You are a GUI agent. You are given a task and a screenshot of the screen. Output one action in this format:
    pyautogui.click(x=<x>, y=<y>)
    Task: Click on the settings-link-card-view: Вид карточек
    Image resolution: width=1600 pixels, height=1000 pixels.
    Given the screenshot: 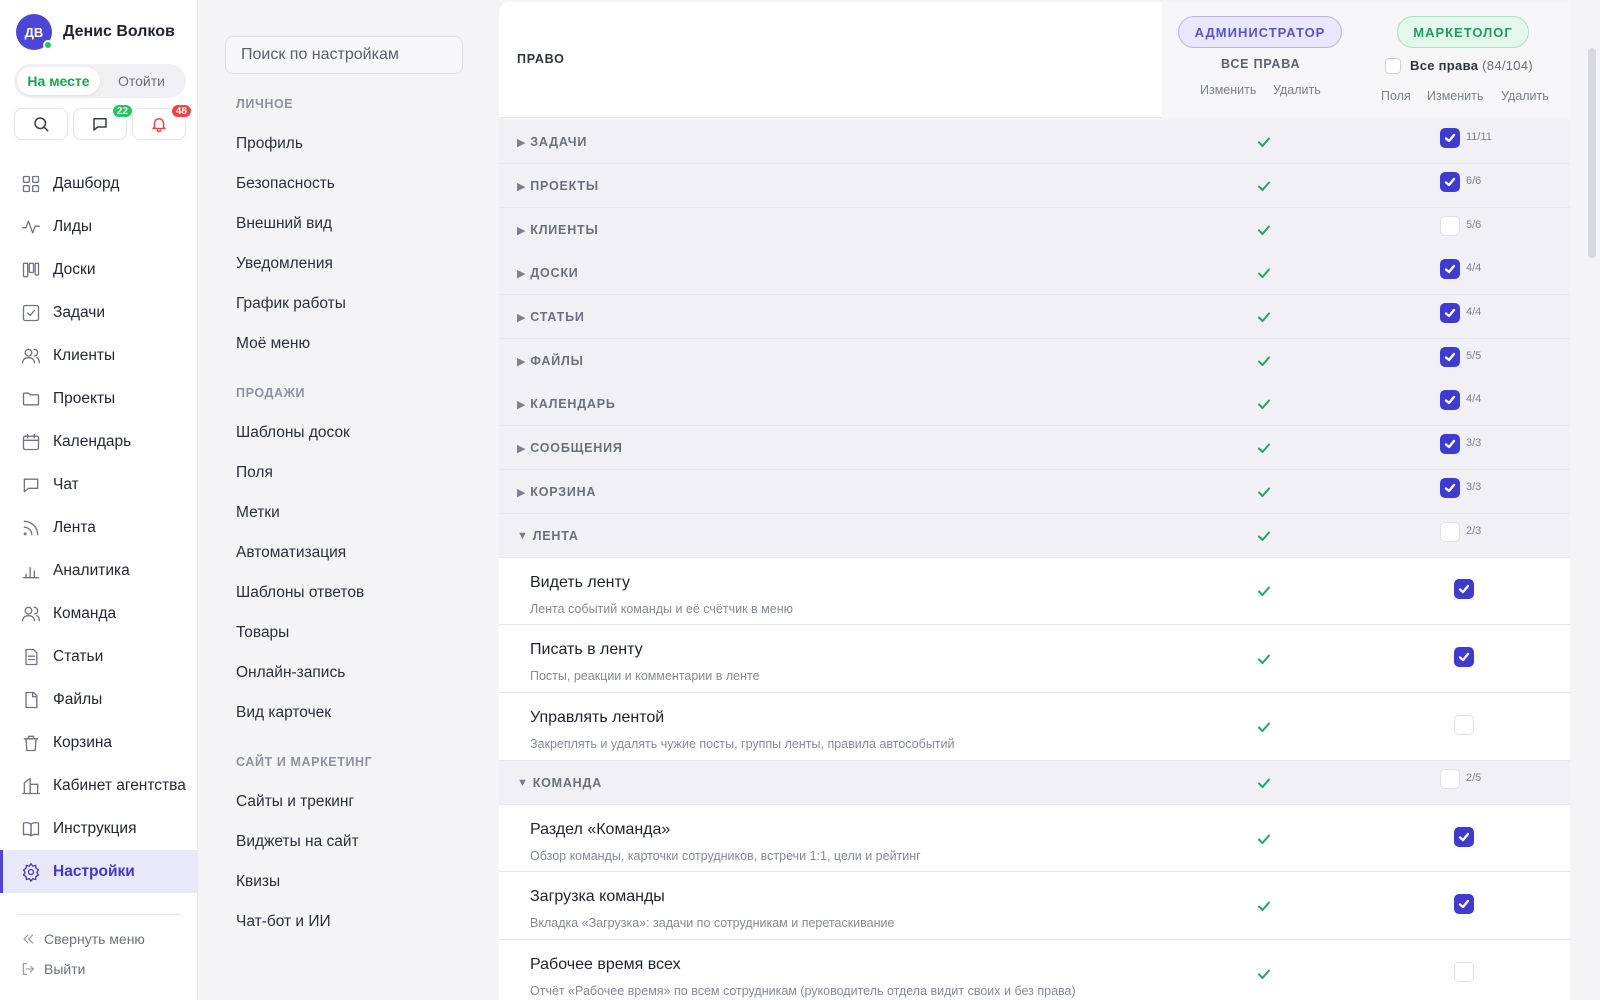 What is the action you would take?
    pyautogui.click(x=283, y=713)
    